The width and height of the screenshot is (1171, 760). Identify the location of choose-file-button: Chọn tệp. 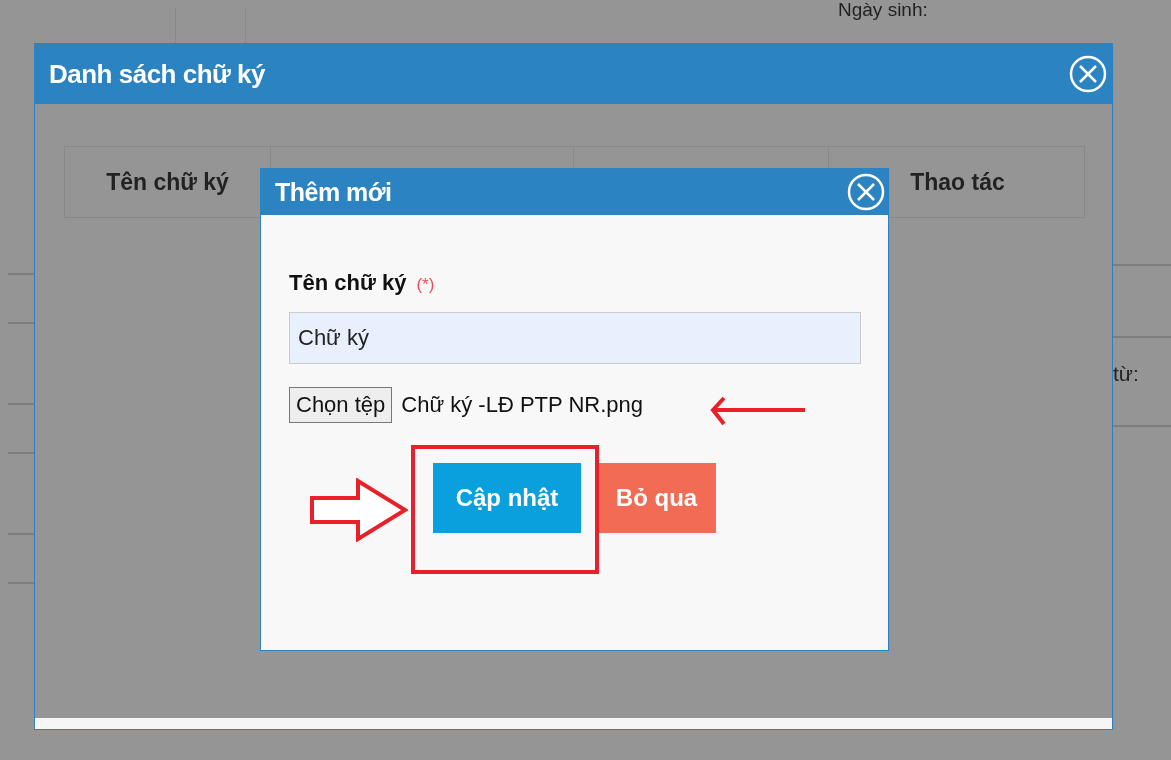
(341, 405).